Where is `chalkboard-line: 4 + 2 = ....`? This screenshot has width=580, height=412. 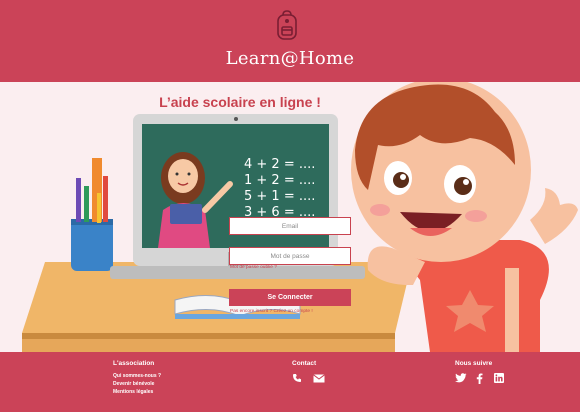 chalkboard-line: 4 + 2 = .... is located at coordinates (279, 164).